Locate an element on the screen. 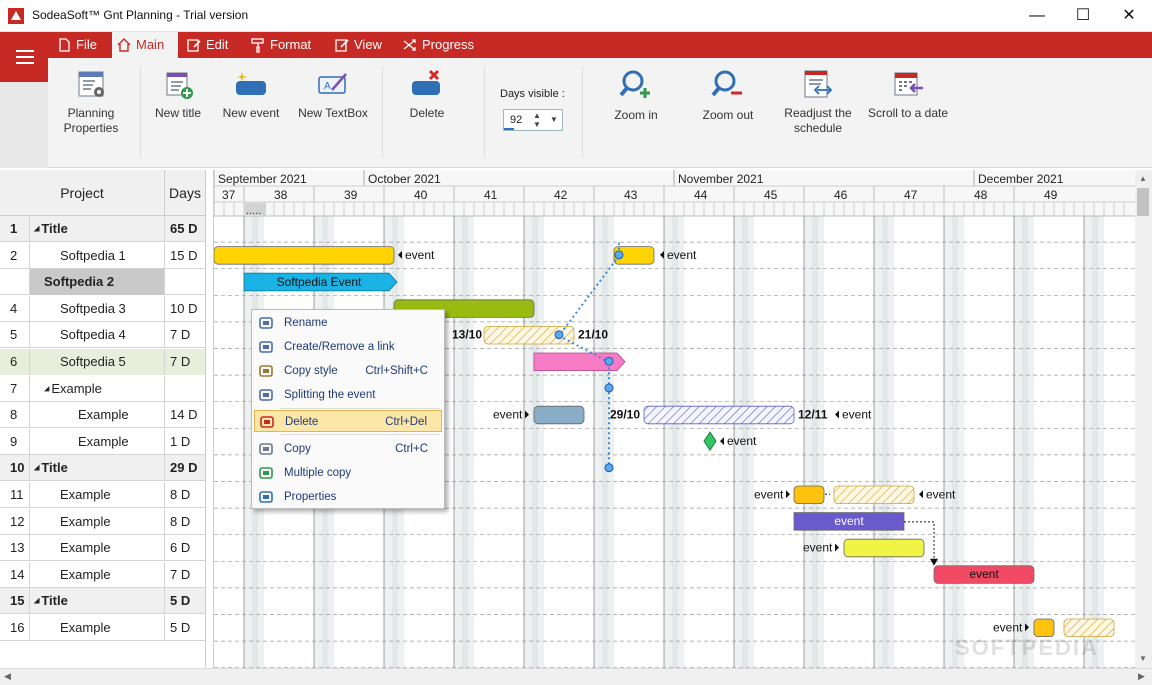  table-row: 8 Example 14 D is located at coordinates (102, 415).